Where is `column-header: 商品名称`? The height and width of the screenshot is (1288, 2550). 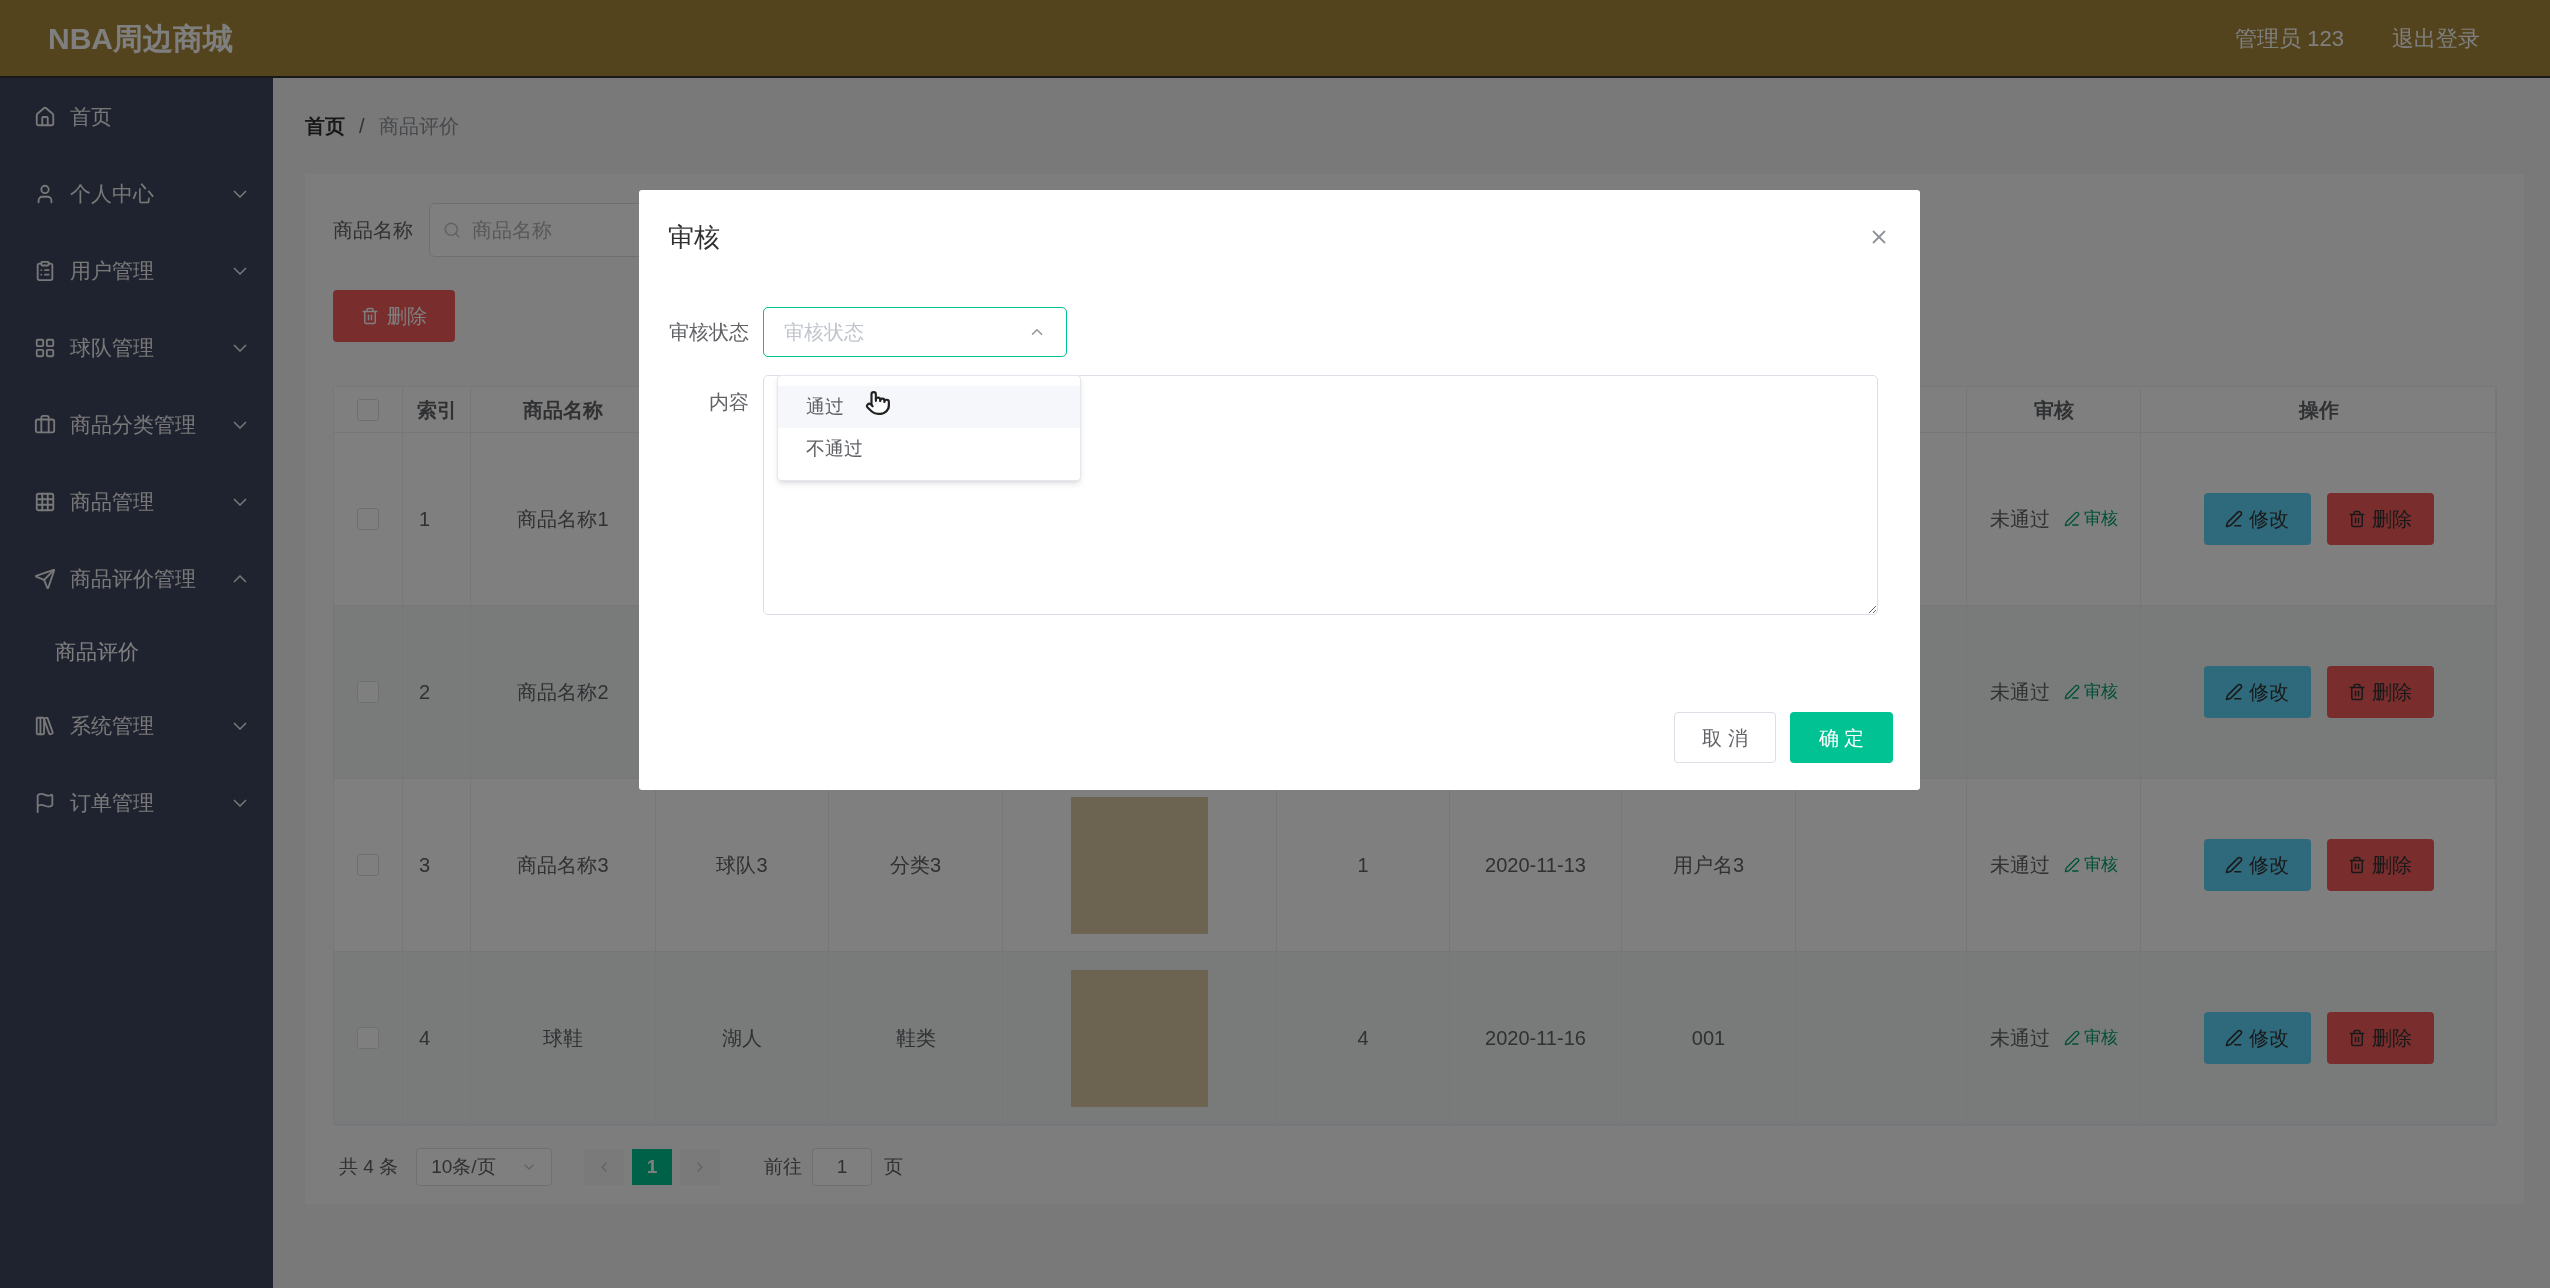
column-header: 商品名称 is located at coordinates (563, 410).